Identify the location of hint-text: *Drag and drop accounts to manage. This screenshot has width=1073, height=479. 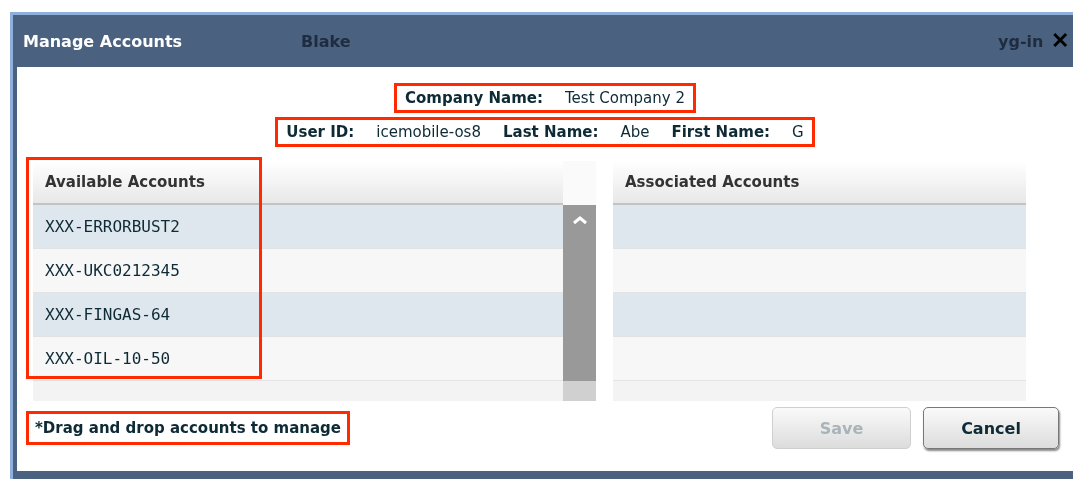
(188, 428).